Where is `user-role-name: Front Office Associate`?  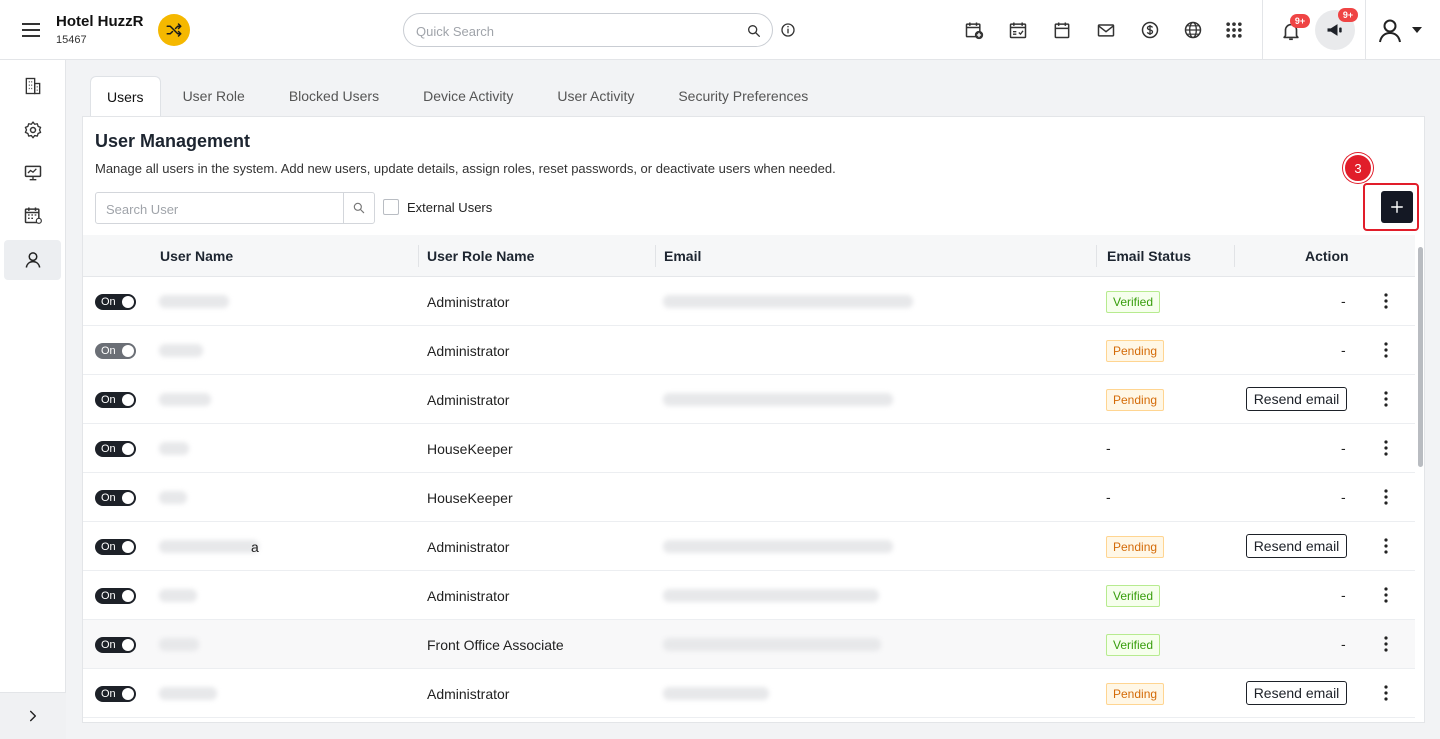
user-role-name: Front Office Associate is located at coordinates (495, 645).